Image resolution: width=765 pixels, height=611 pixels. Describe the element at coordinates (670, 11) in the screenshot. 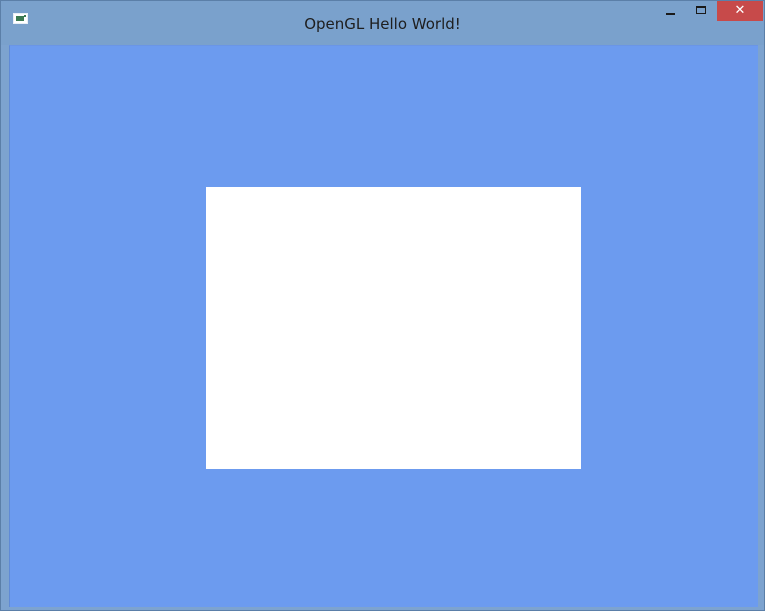

I see `minimize-button` at that location.